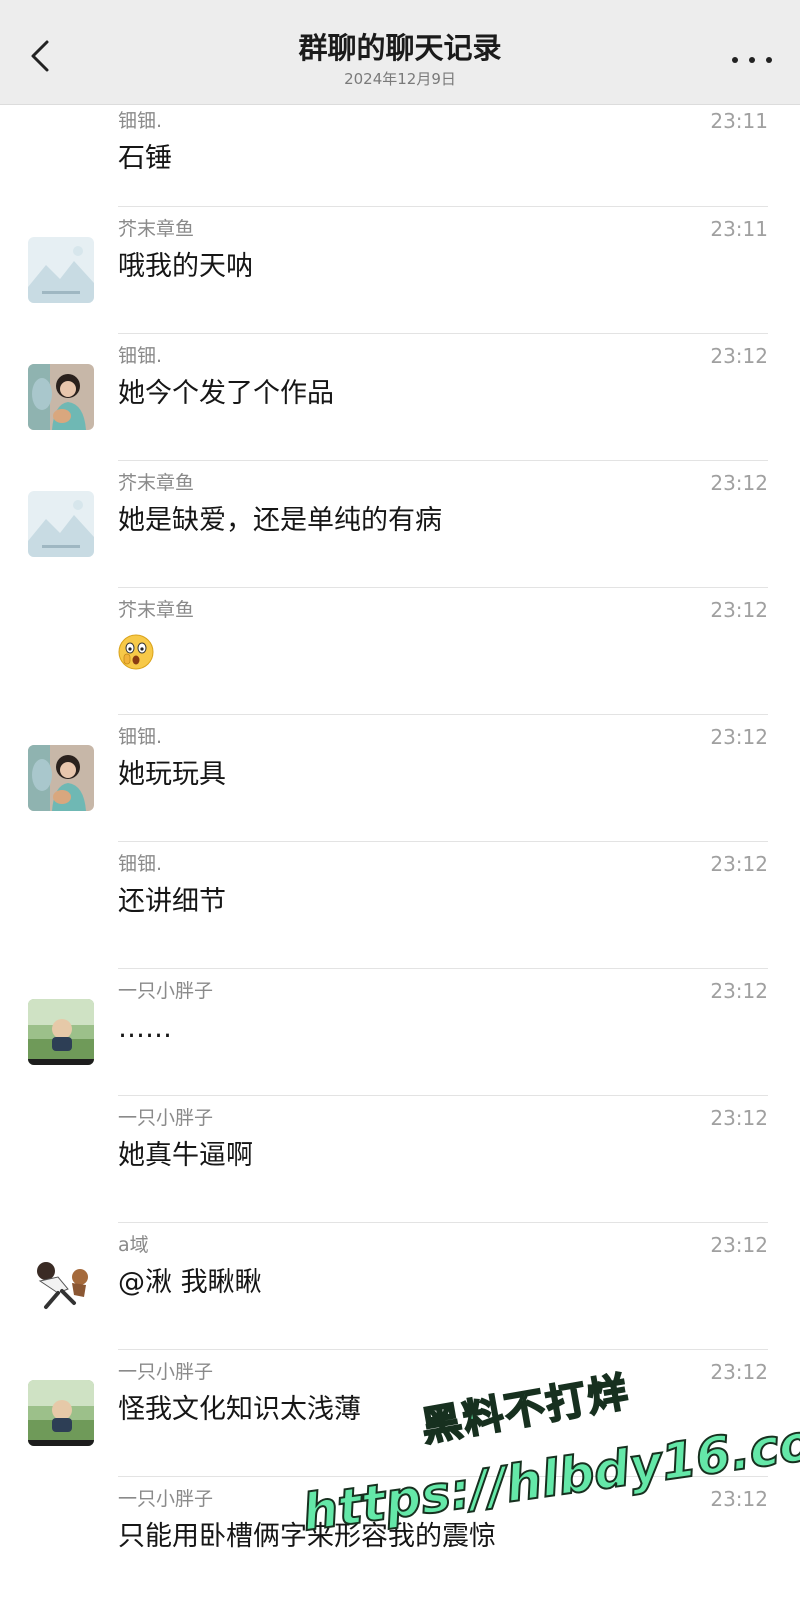 This screenshot has width=800, height=1607. Describe the element at coordinates (226, 393) in the screenshot. I see `message-text: 她今个发了个作品` at that location.